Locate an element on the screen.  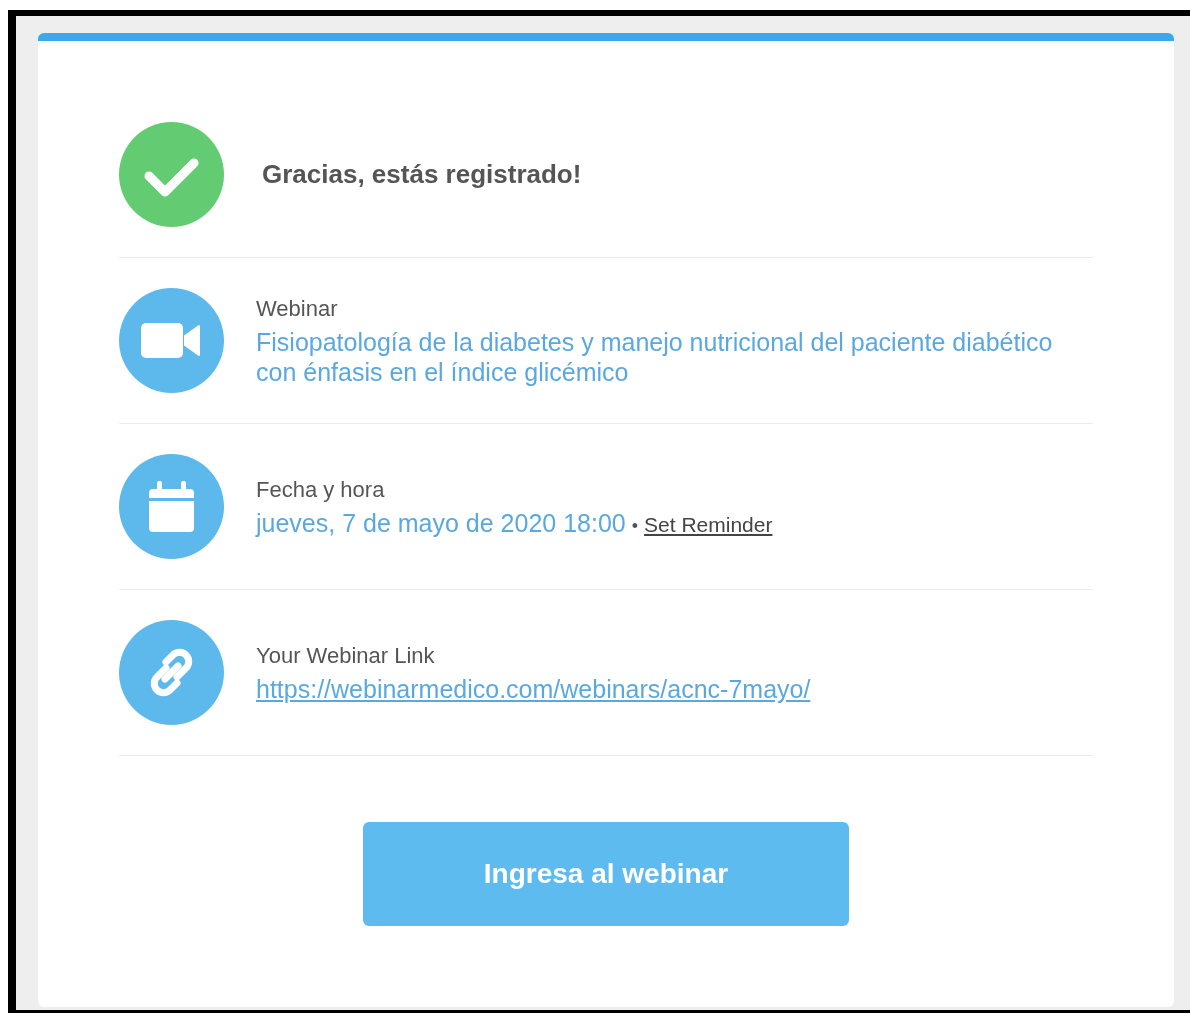
date-time: jueves, 7 de mayo de 2020 18:00 is located at coordinates (441, 522).